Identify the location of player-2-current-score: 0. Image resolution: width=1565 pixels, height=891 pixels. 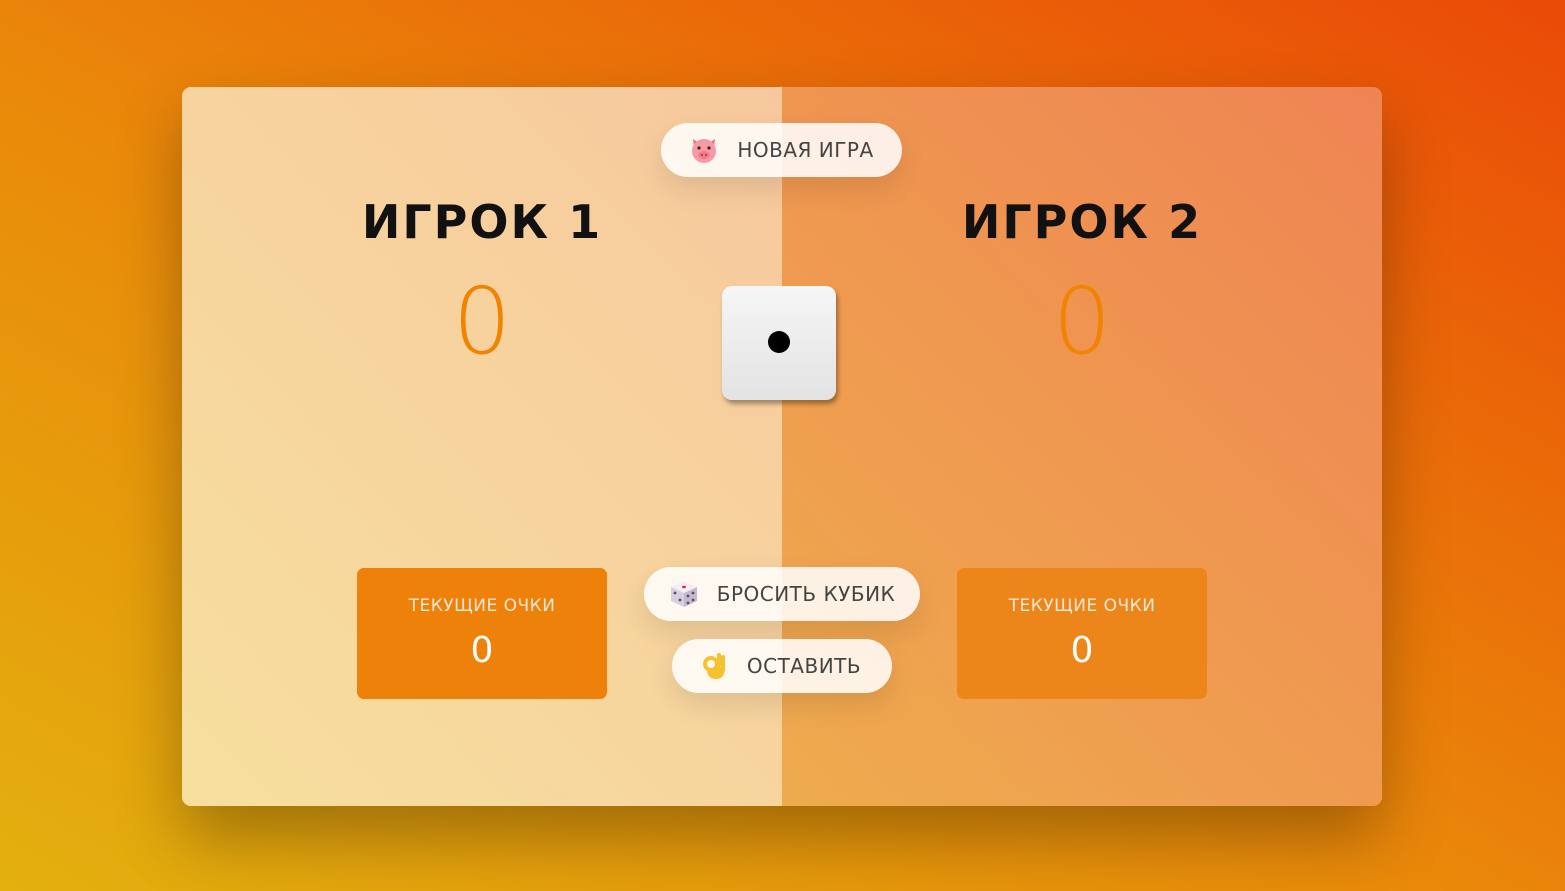
(1082, 650).